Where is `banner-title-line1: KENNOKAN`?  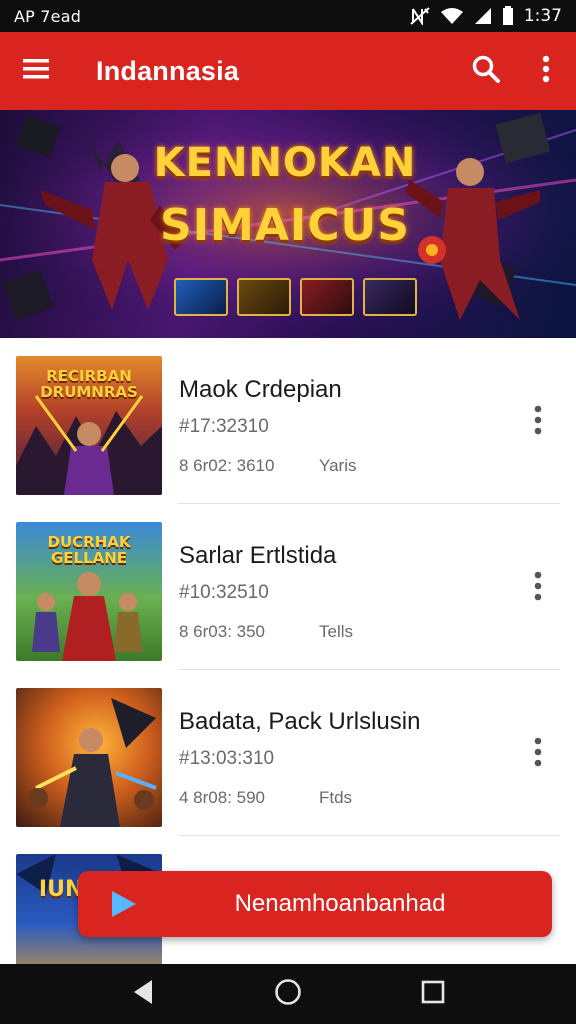 banner-title-line1: KENNOKAN is located at coordinates (285, 163).